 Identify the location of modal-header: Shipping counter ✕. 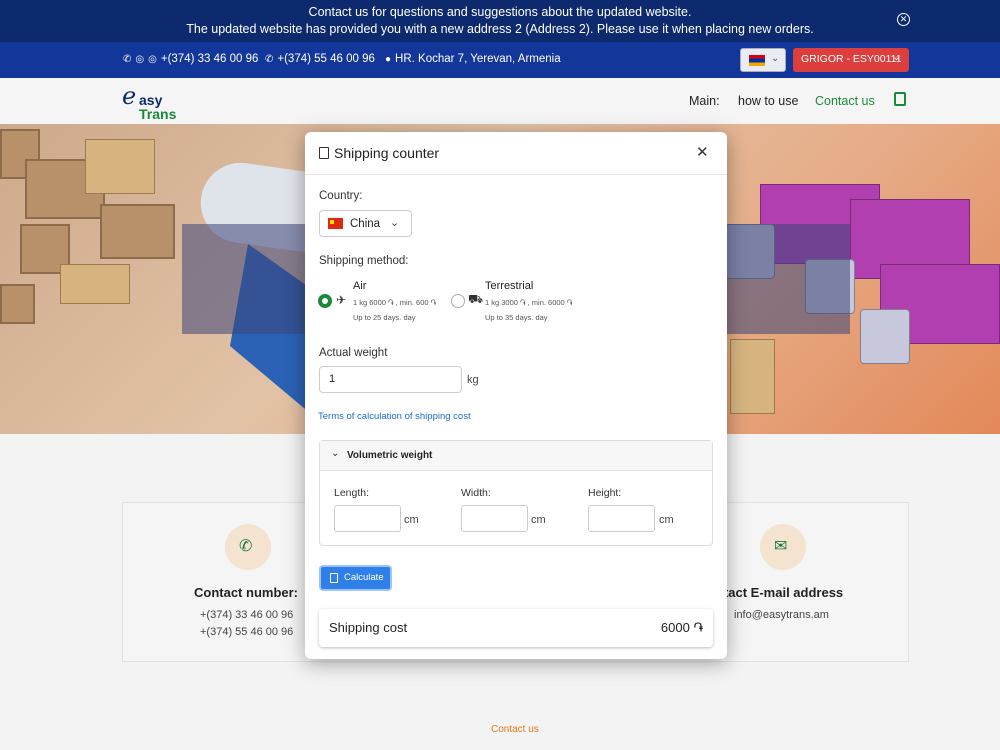
(516, 153).